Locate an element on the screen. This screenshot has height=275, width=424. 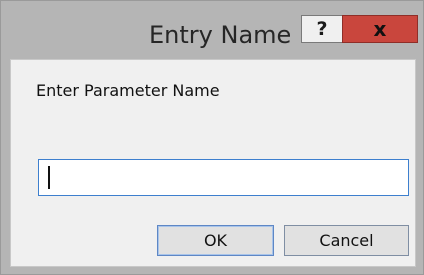
cancel-button: Cancel is located at coordinates (346, 240).